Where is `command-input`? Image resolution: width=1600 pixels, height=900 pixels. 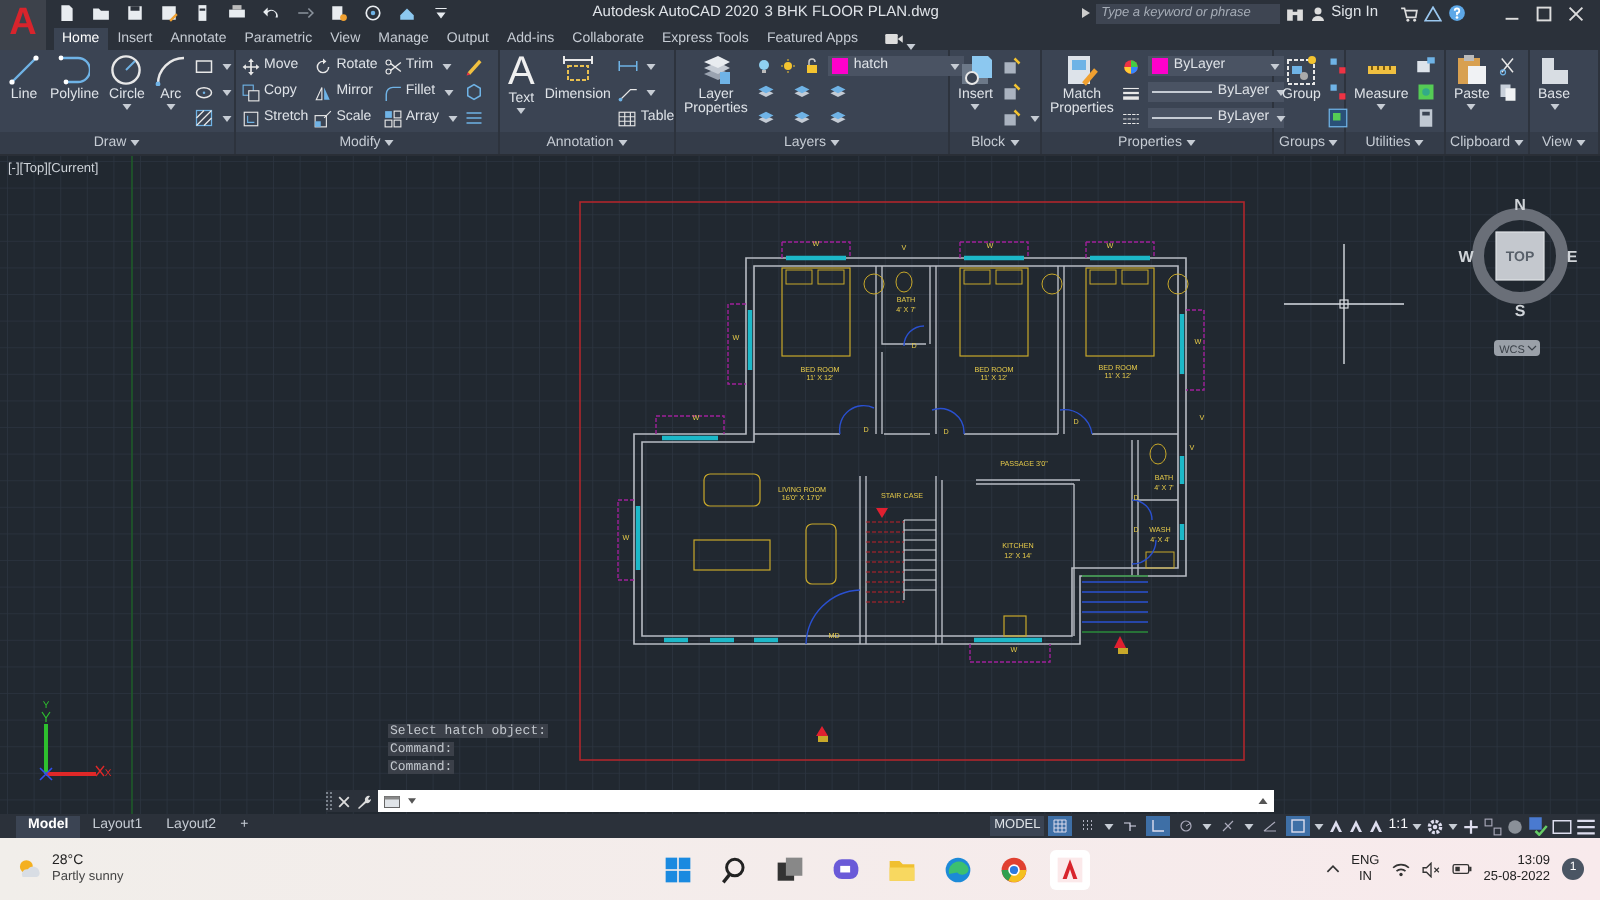 command-input is located at coordinates (826, 801).